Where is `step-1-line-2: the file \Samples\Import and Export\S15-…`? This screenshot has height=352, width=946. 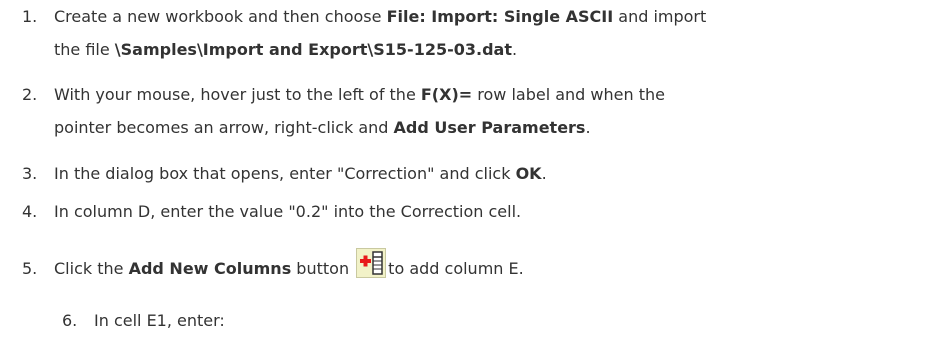
step-1-line-2: the file \Samples\Import and Export\S15-… is located at coordinates (285, 50).